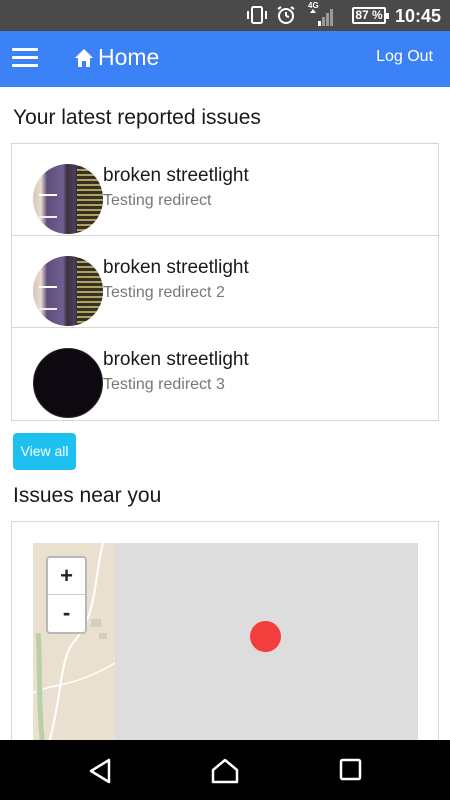  Describe the element at coordinates (44, 451) in the screenshot. I see `view-all-button: View all` at that location.